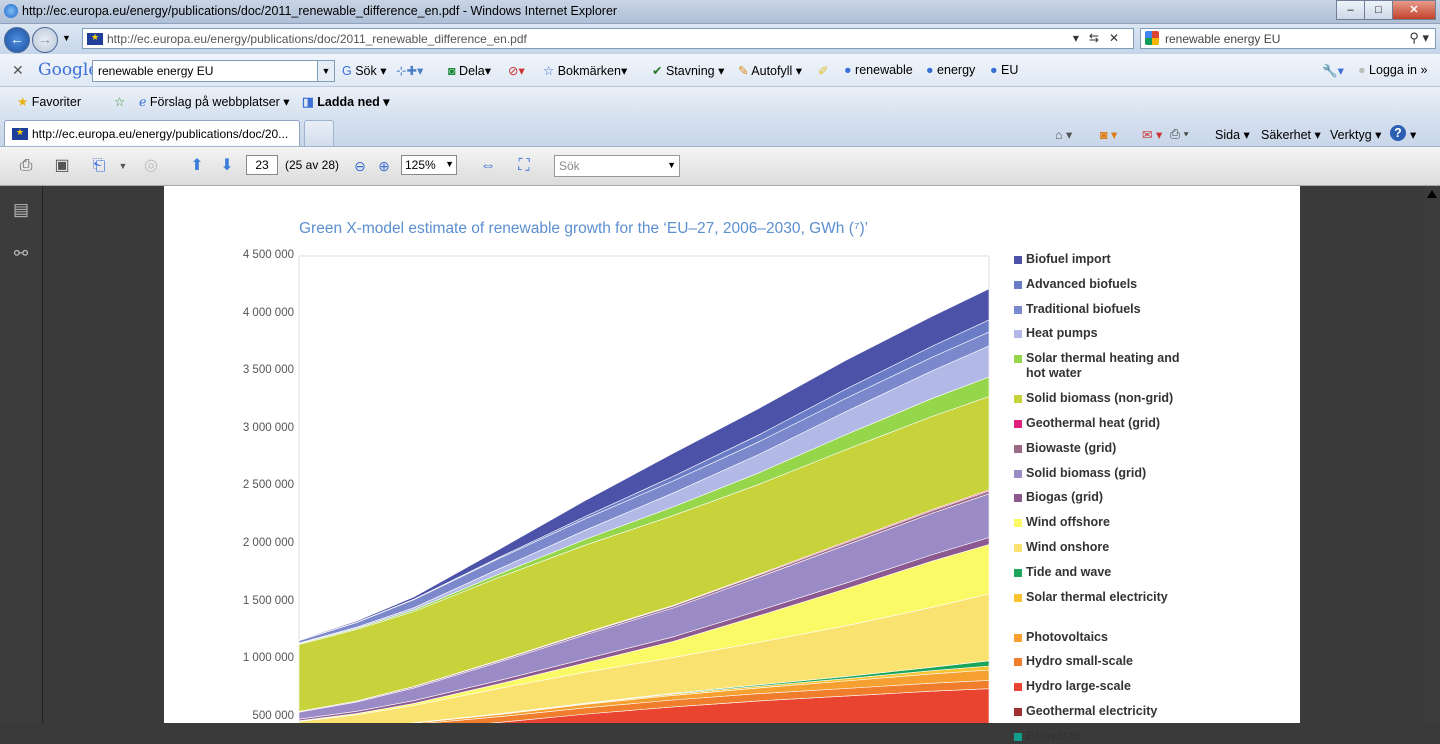  What do you see at coordinates (1414, 10) in the screenshot?
I see `close-button: ✕` at bounding box center [1414, 10].